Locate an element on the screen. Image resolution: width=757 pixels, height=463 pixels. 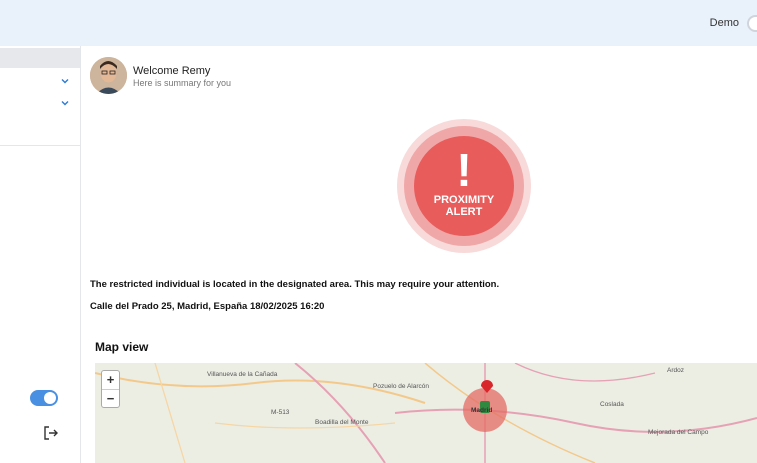
zoom-out-button: − is located at coordinates (110, 399).